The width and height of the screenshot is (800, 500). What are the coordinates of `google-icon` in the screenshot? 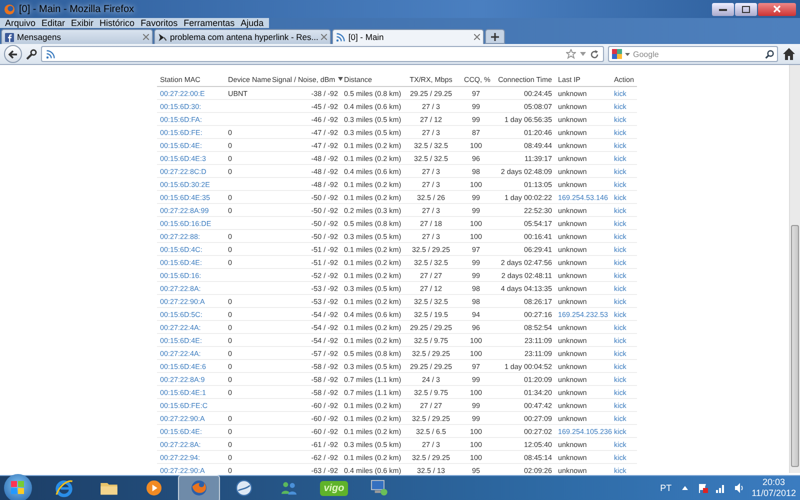 It's located at (617, 54).